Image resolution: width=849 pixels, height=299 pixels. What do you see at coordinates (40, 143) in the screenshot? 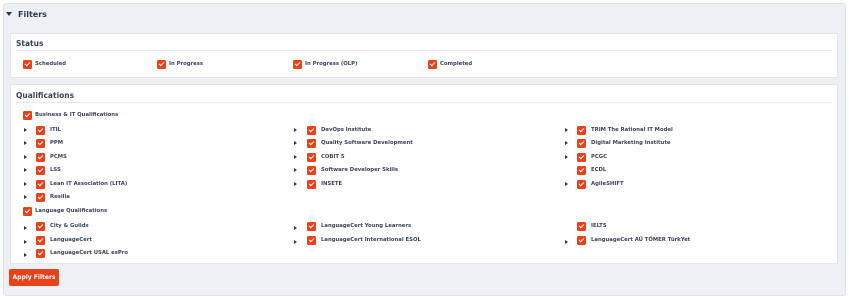
I see `qual-ppm-checkbox` at bounding box center [40, 143].